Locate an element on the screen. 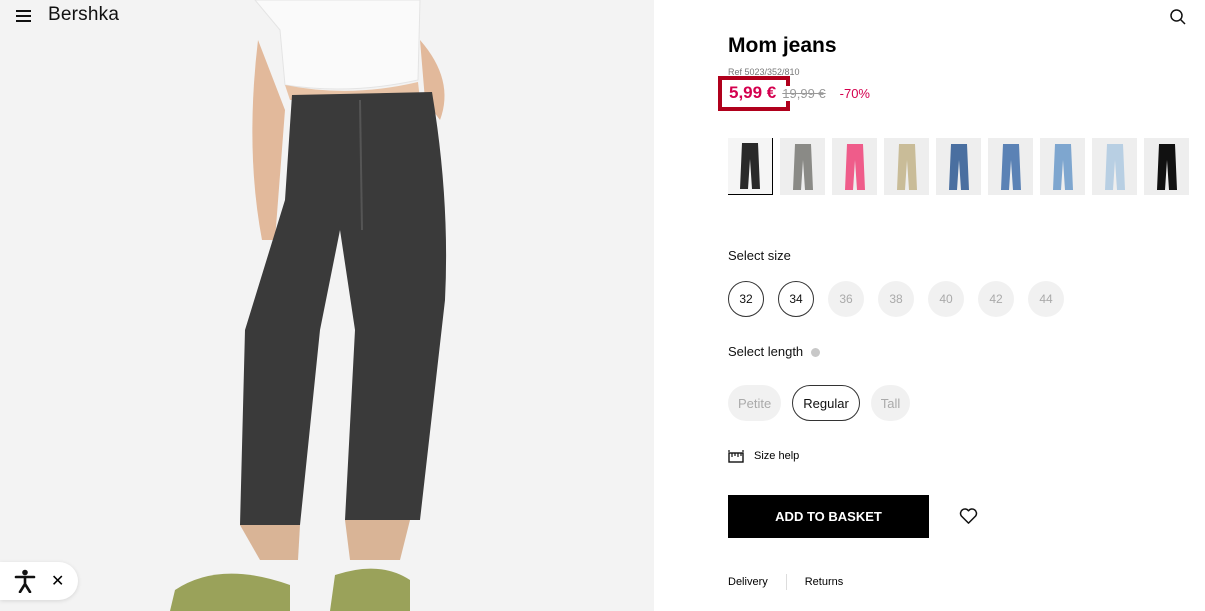  size-help-link: Size help is located at coordinates (763, 456).